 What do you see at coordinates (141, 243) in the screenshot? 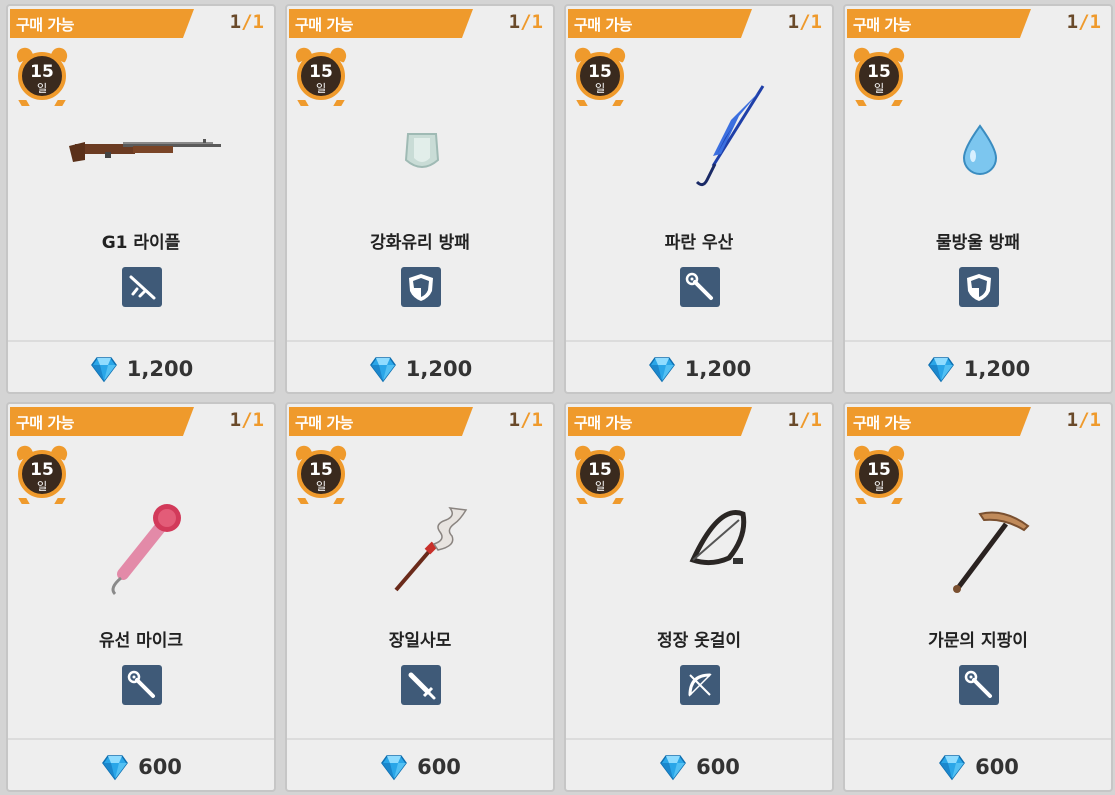
I see `item-name: G1 라이플` at bounding box center [141, 243].